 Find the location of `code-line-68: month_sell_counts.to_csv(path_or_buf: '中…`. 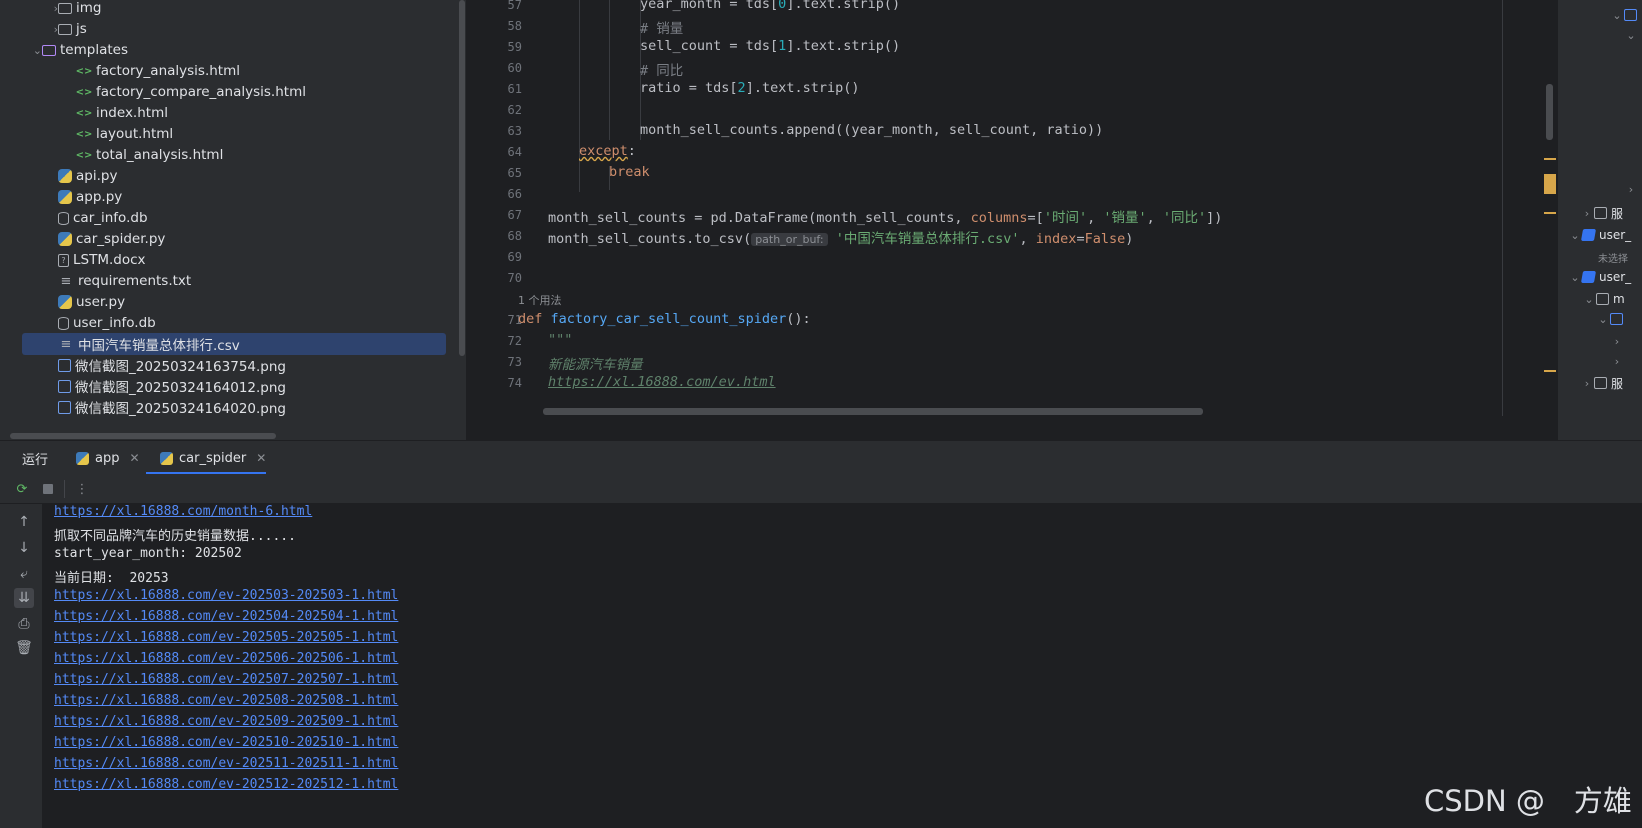

code-line-68: month_sell_counts.to_csv(path_or_buf: '中… is located at coordinates (841, 239).